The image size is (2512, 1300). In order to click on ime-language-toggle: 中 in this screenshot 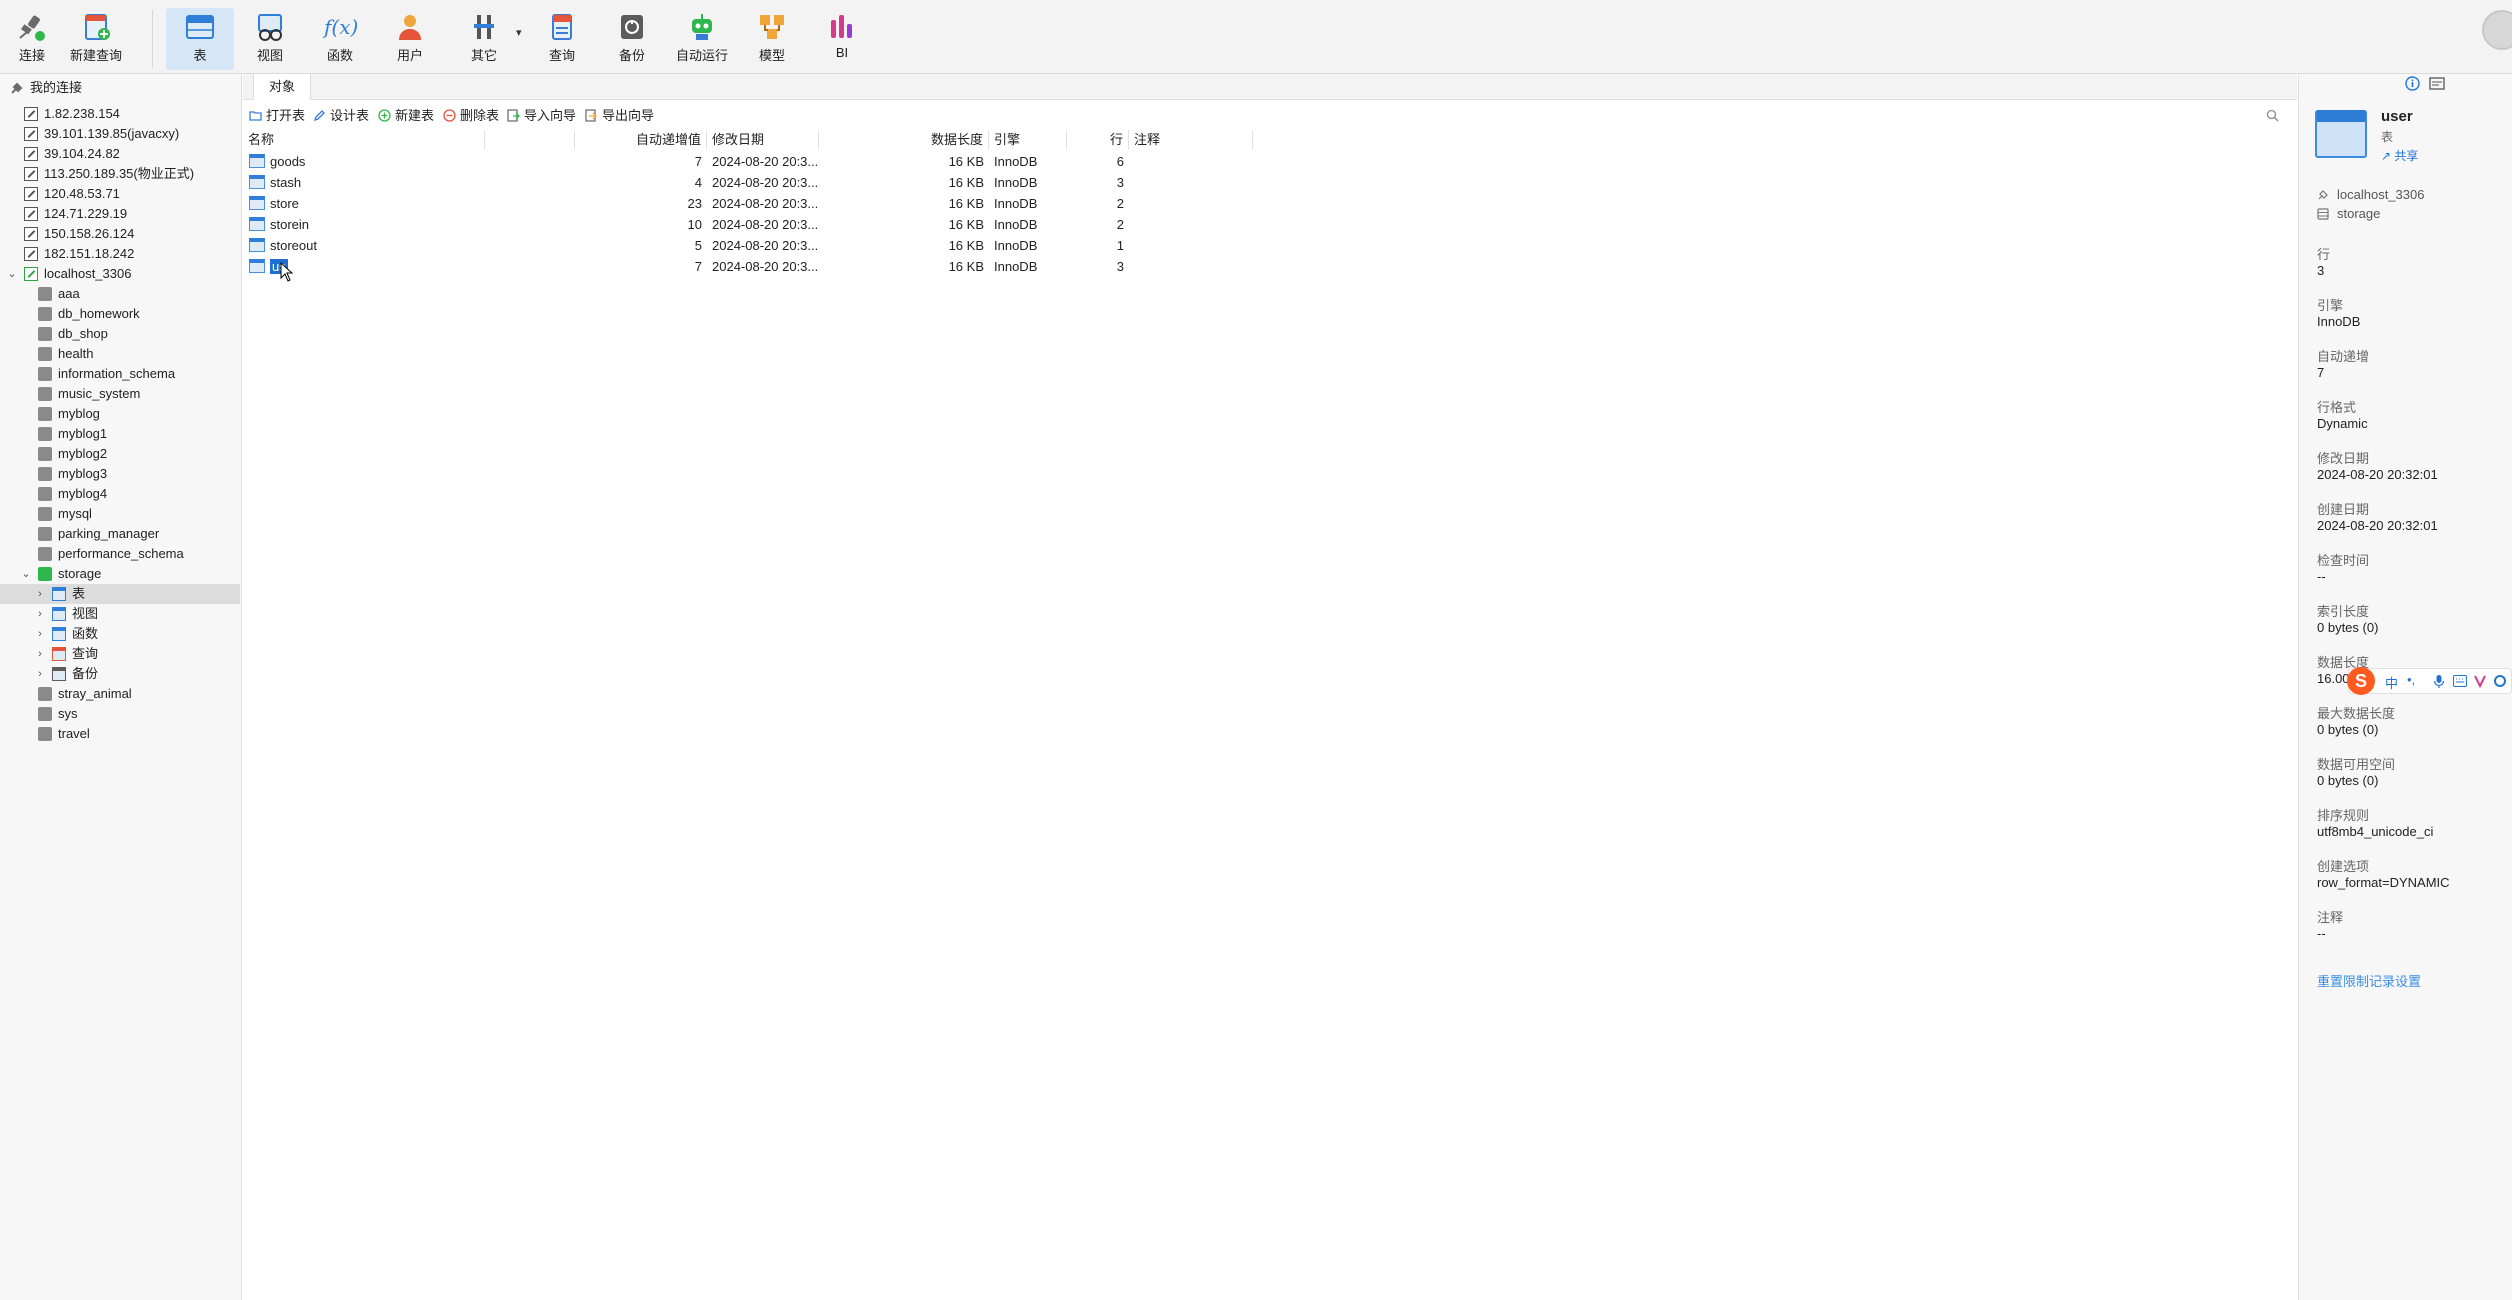, I will do `click(2391, 682)`.